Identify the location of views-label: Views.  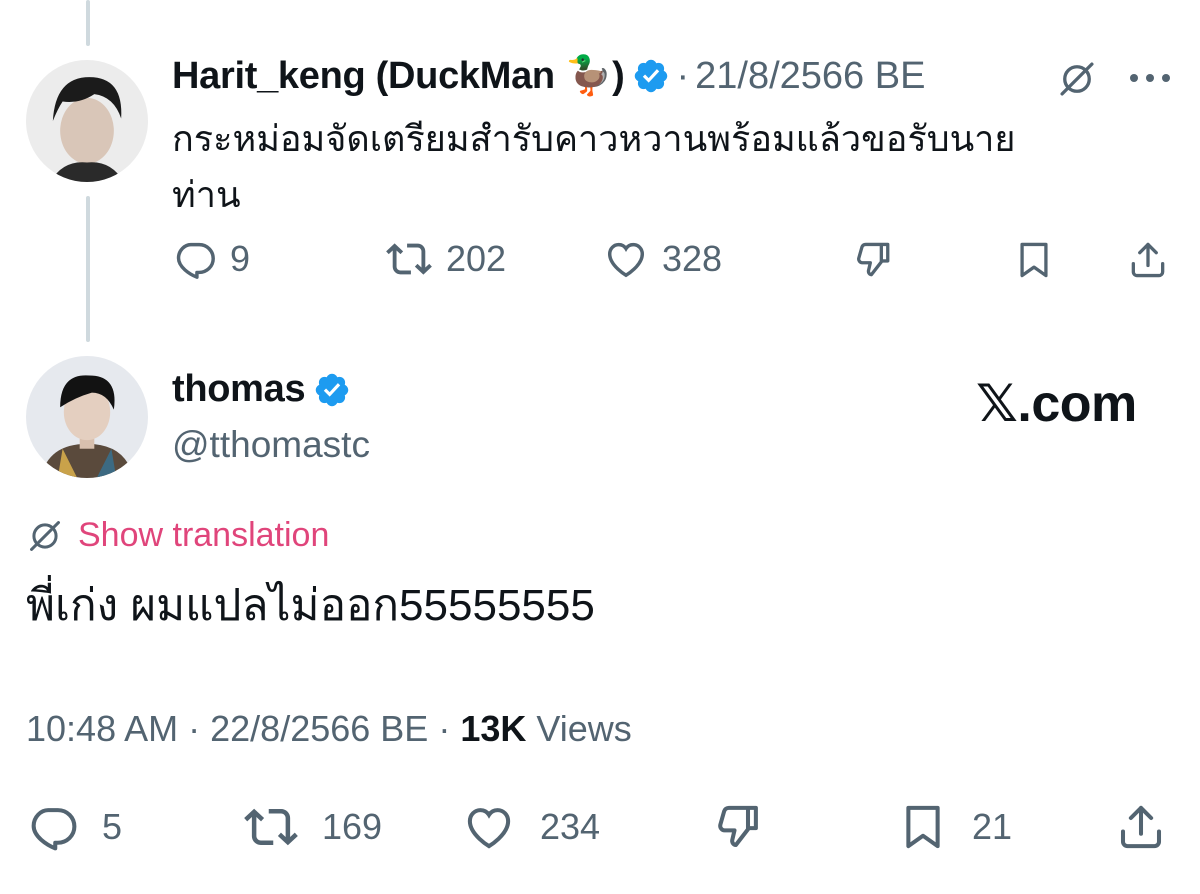
(584, 728).